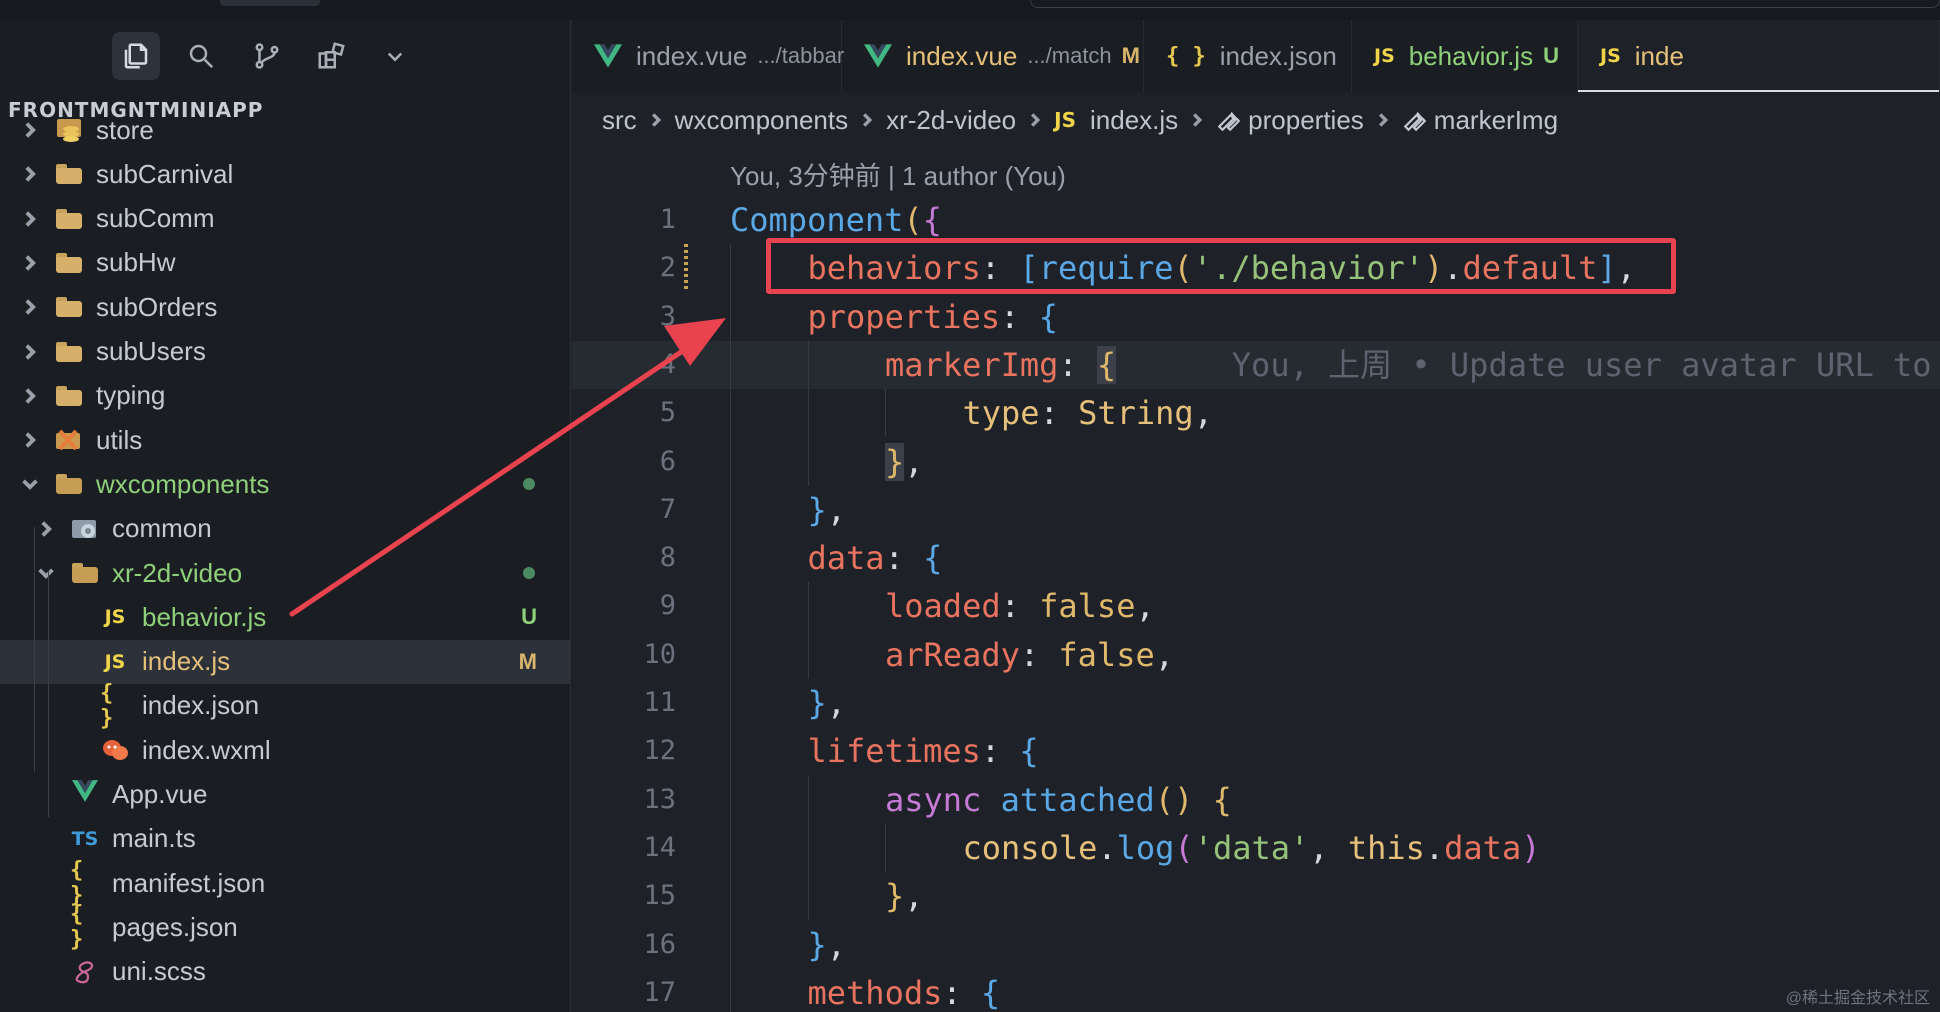  Describe the element at coordinates (1087, 413) in the screenshot. I see `code-text: type: String,` at that location.